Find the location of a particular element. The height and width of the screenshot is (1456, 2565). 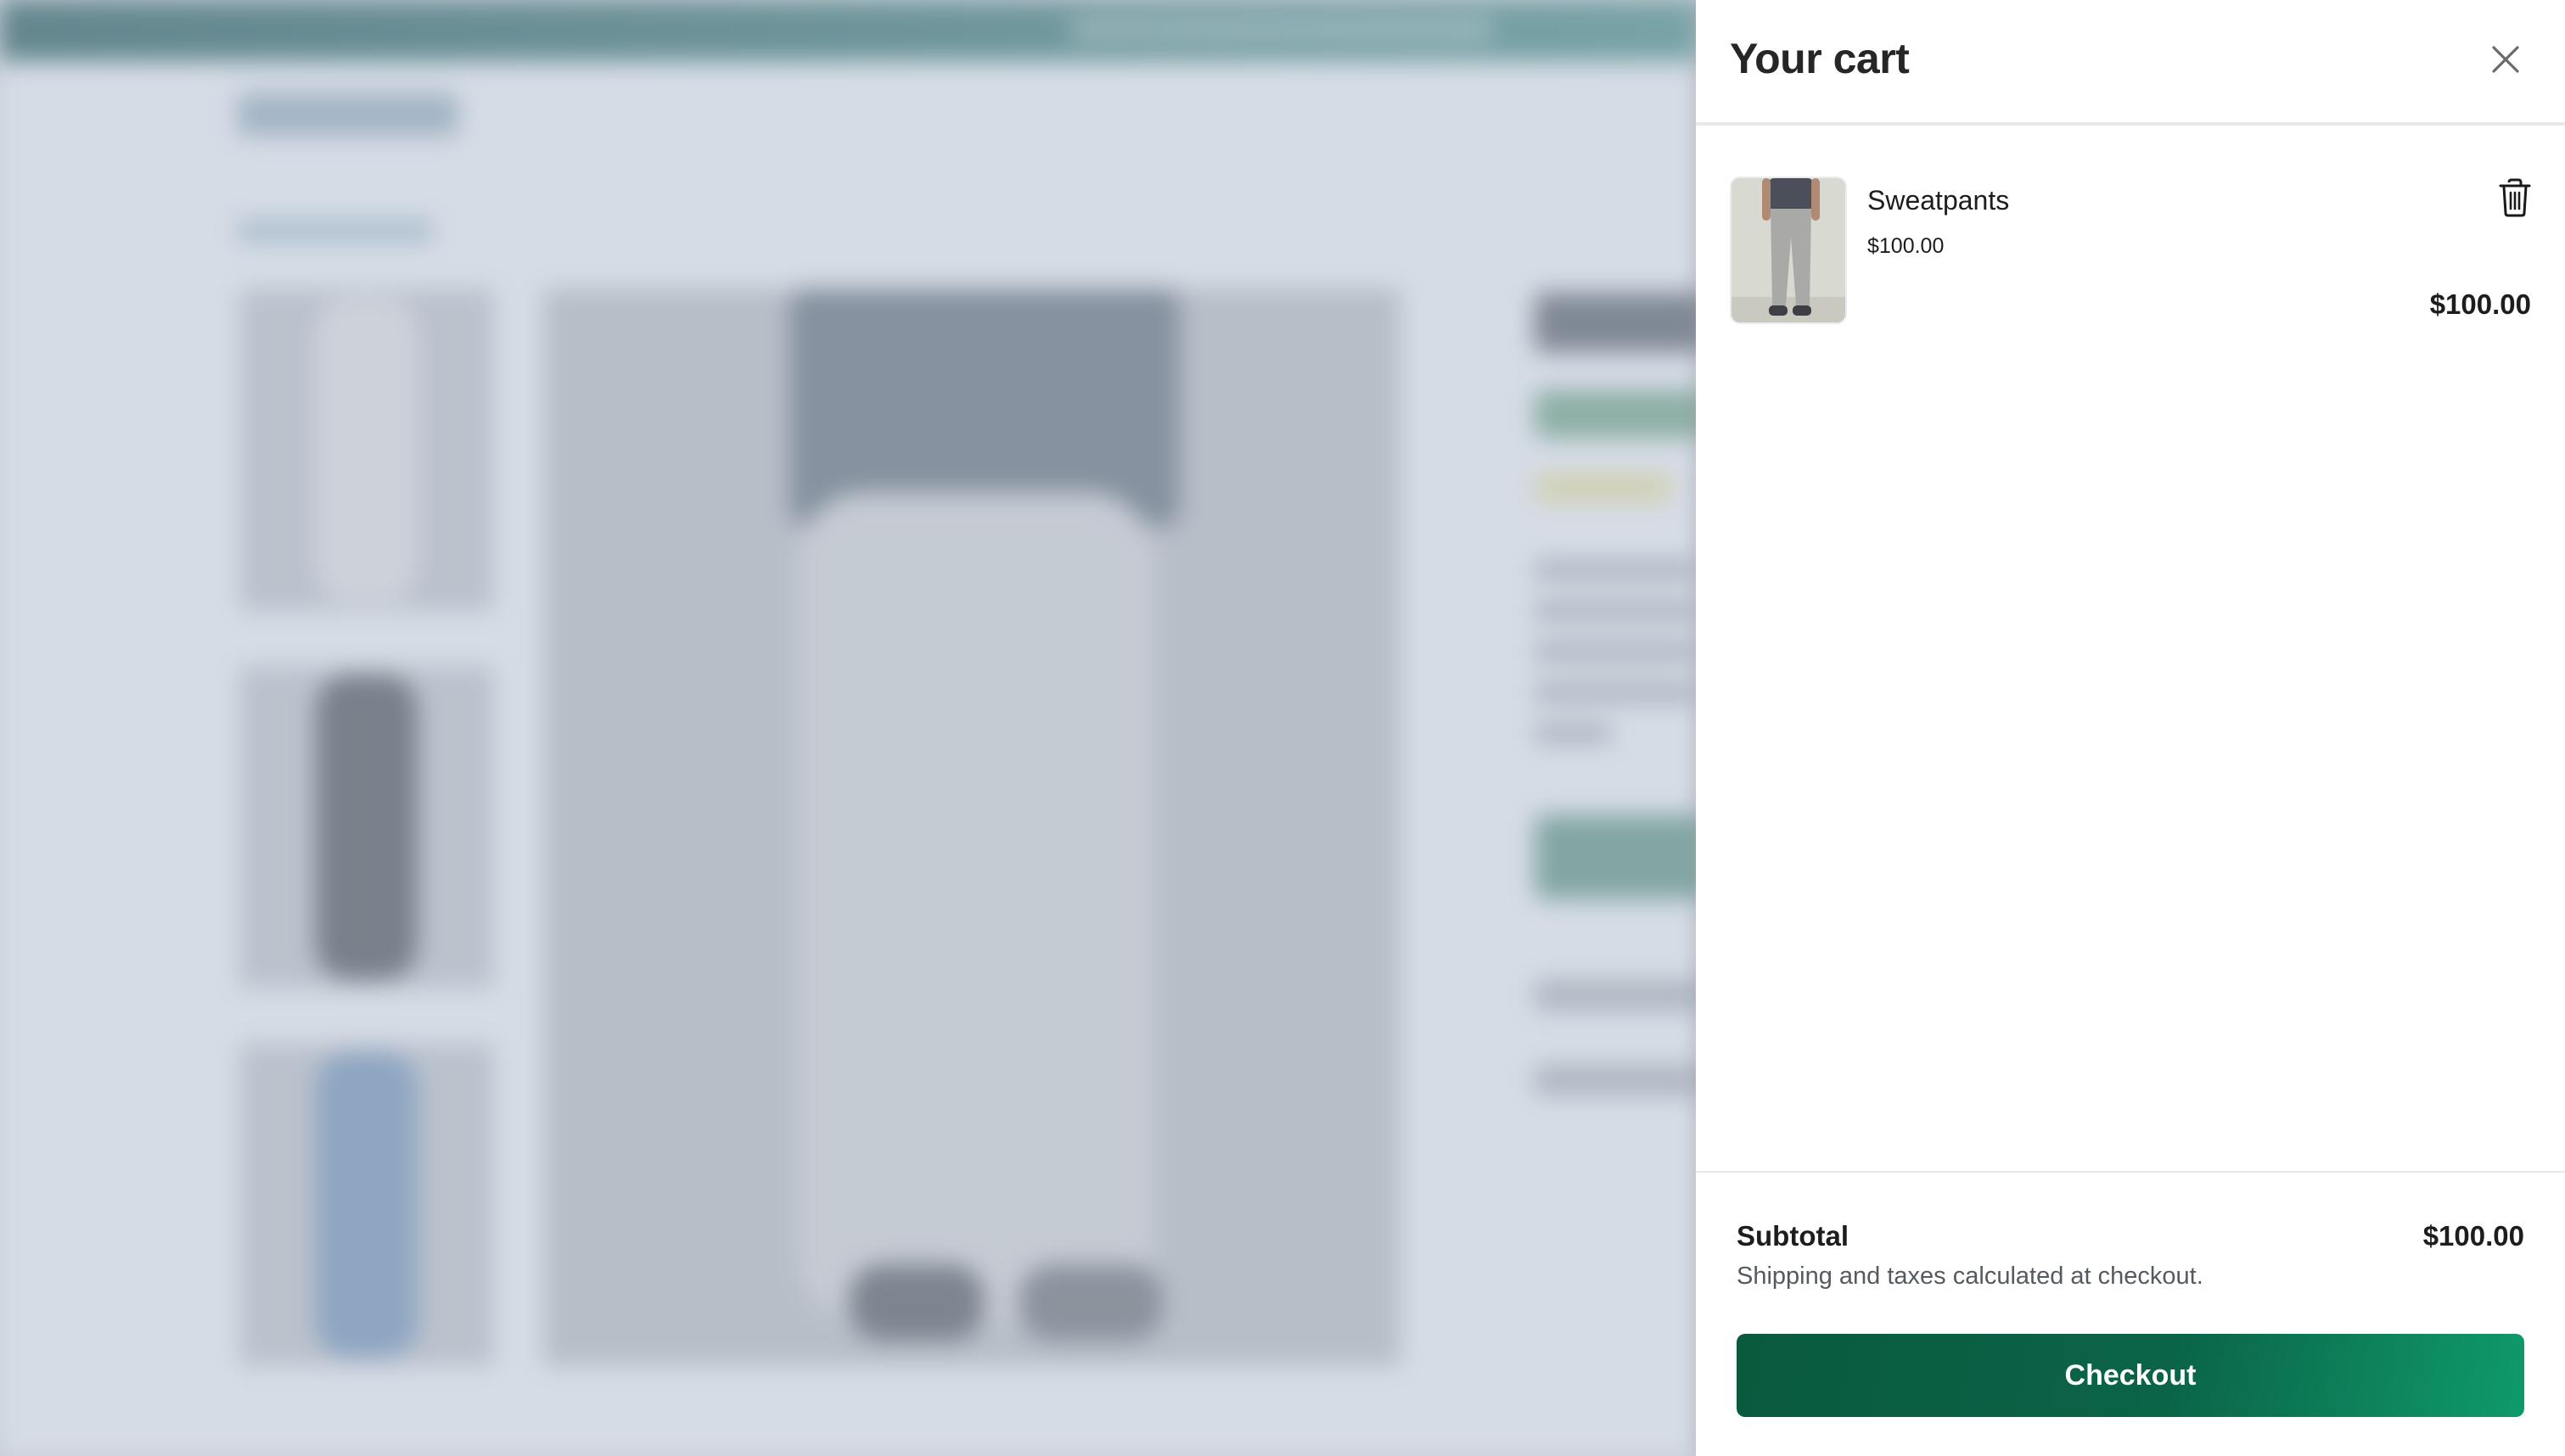

cart-title: Your cart is located at coordinates (1820, 58).